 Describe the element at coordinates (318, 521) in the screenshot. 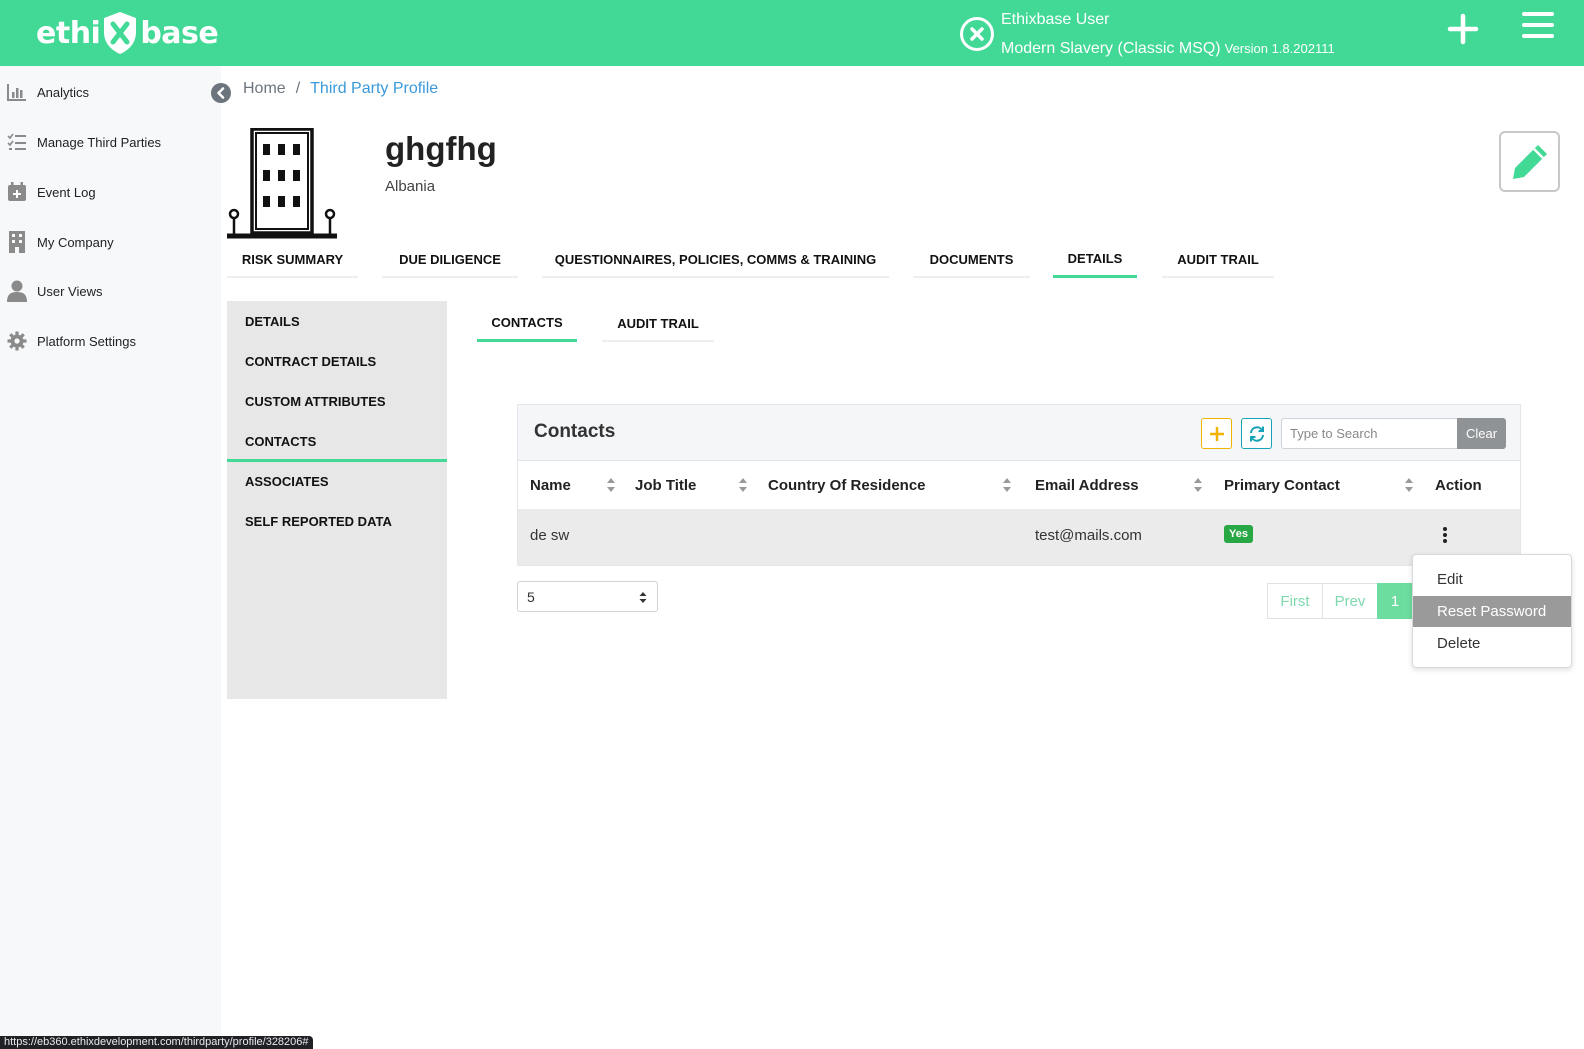

I see `details-menu-self-reported-data: SELF REPORTED DATA` at that location.